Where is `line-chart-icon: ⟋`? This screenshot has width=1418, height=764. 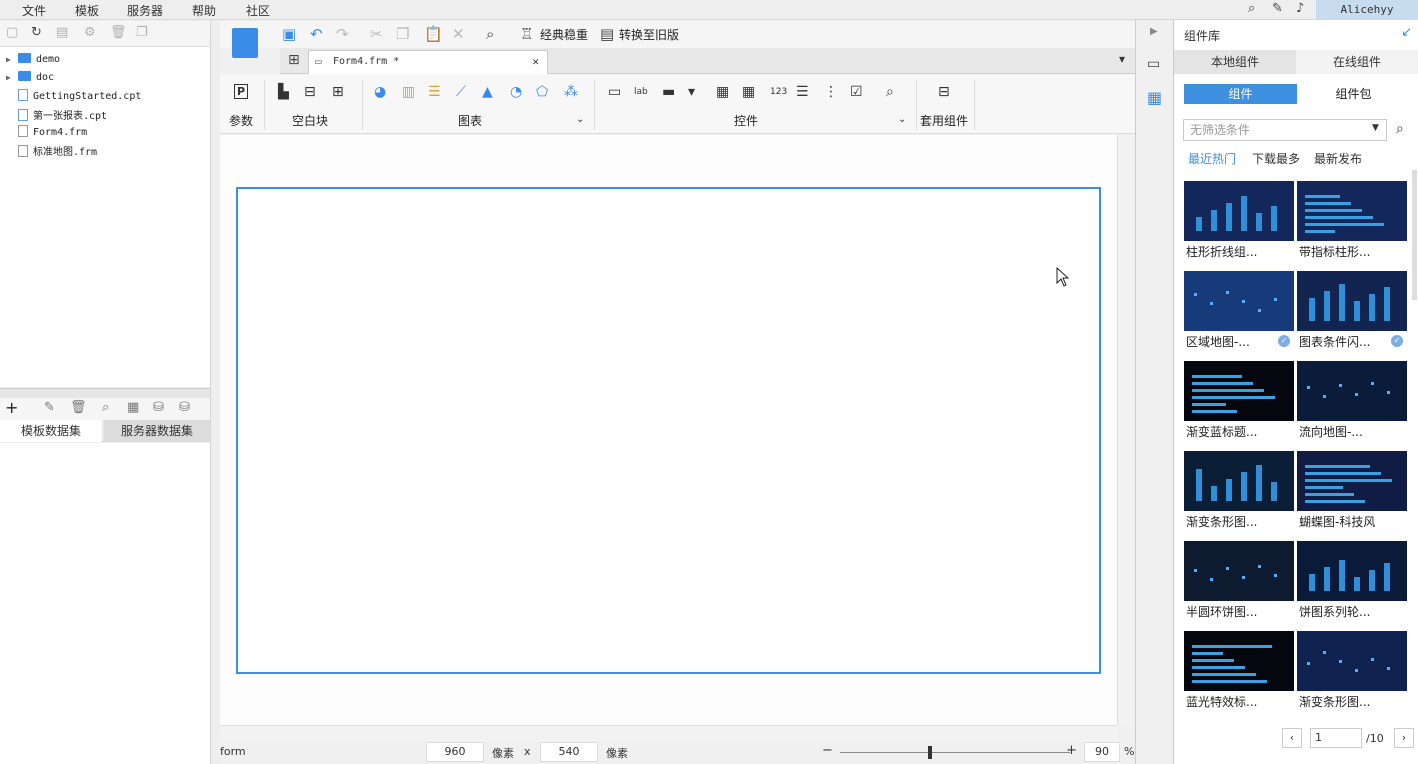 line-chart-icon: ⟋ is located at coordinates (461, 92).